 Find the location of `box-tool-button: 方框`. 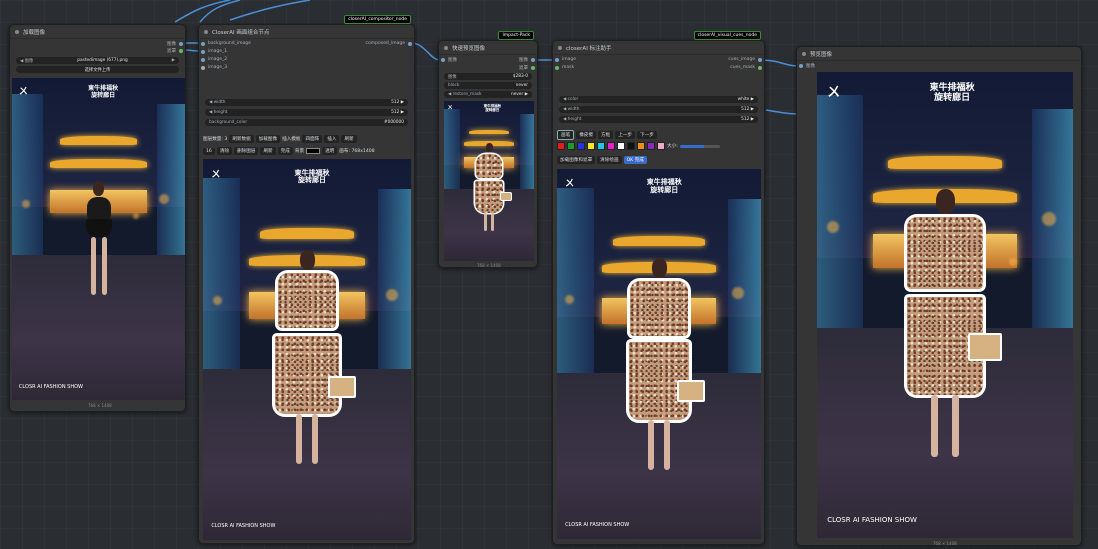

box-tool-button: 方框 is located at coordinates (606, 135).